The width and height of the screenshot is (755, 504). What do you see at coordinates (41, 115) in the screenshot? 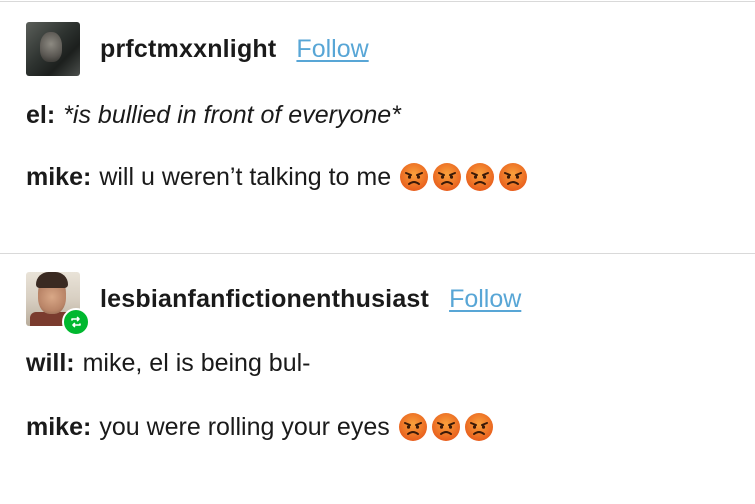
I see `speaker-label: el:` at bounding box center [41, 115].